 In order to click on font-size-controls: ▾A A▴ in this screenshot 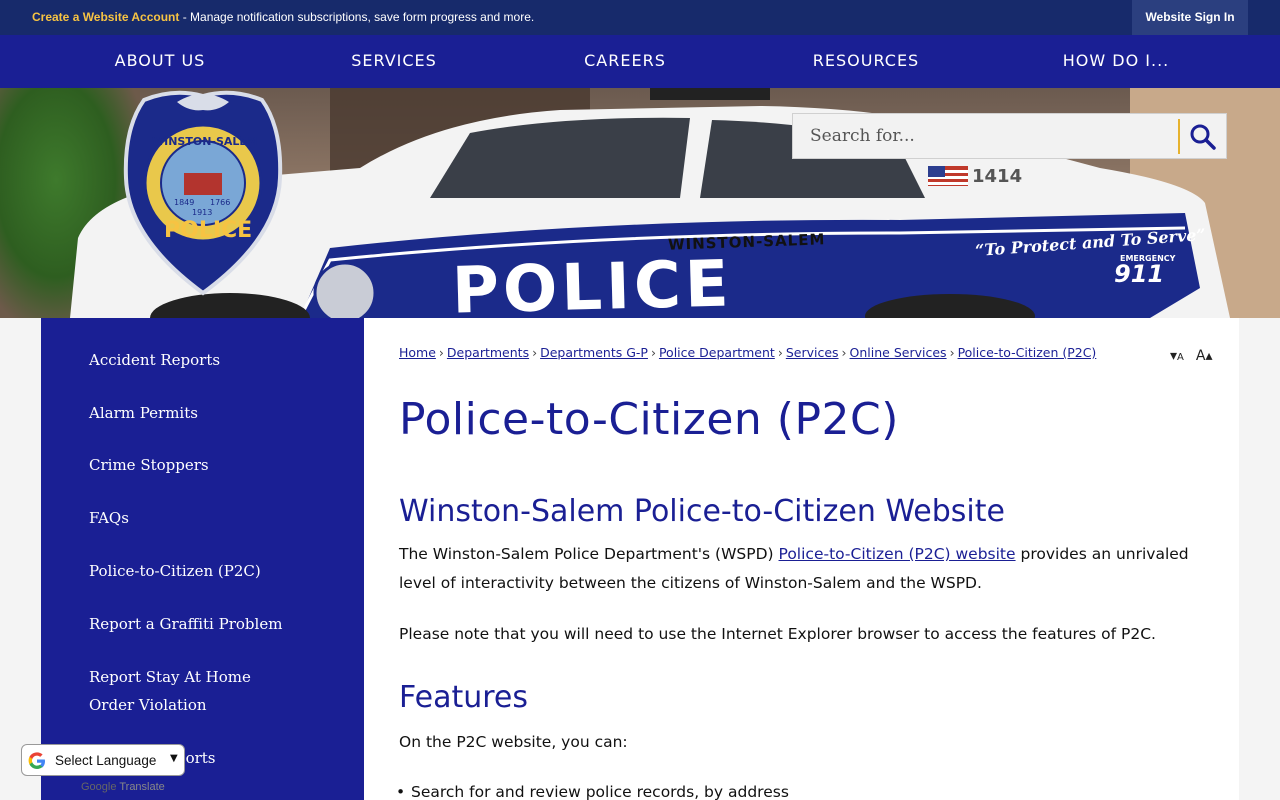, I will do `click(1197, 356)`.